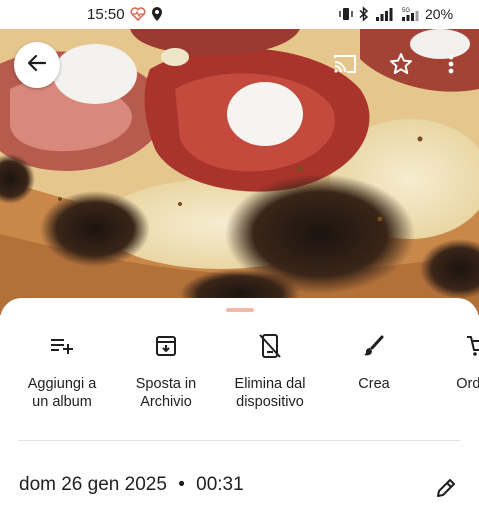  I want to click on back-button, so click(37, 65).